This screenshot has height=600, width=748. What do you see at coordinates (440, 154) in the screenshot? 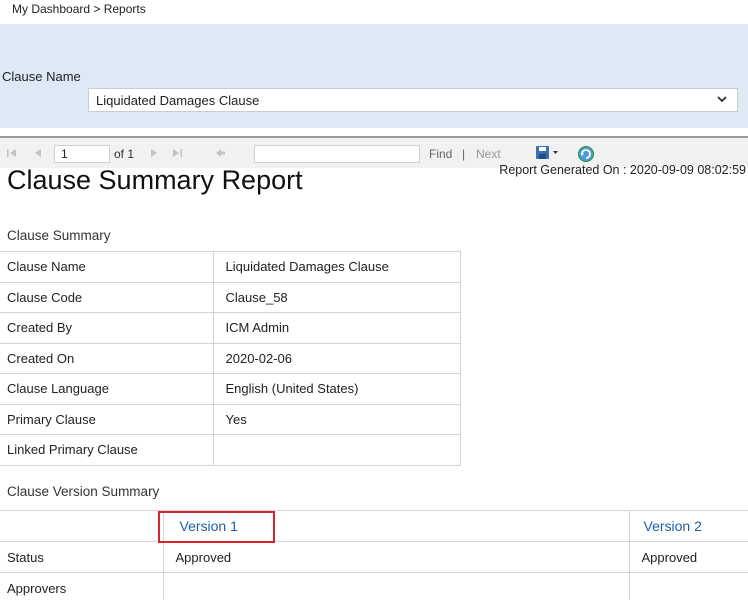
I see `find-link: Find` at bounding box center [440, 154].